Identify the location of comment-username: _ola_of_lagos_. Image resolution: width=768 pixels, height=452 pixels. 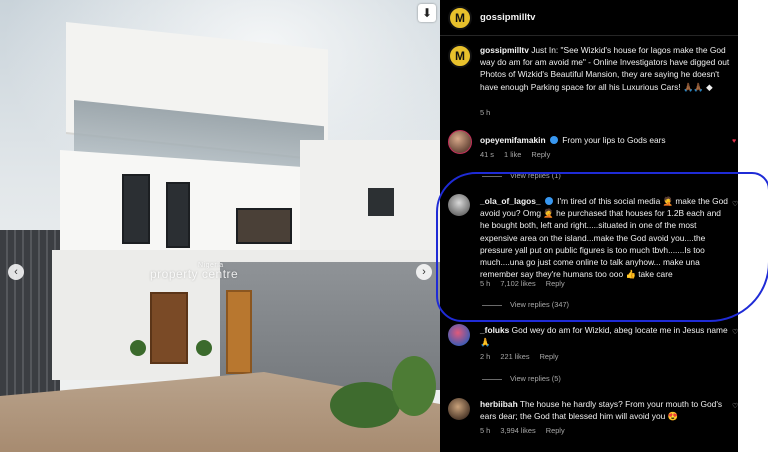
(510, 201).